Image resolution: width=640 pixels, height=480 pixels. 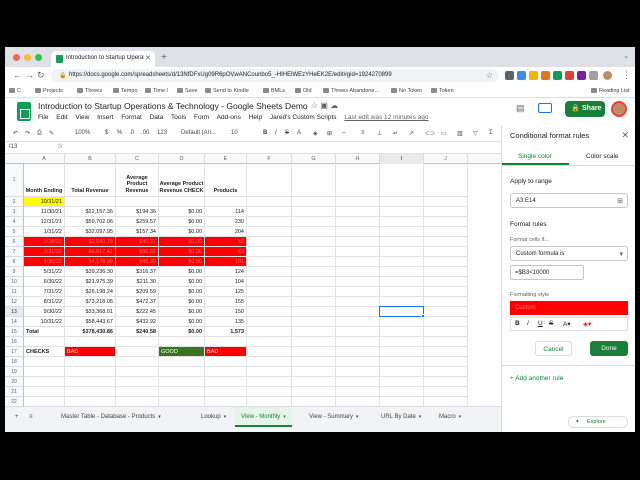 What do you see at coordinates (475, 133) in the screenshot?
I see `filter-icon: ▽` at bounding box center [475, 133].